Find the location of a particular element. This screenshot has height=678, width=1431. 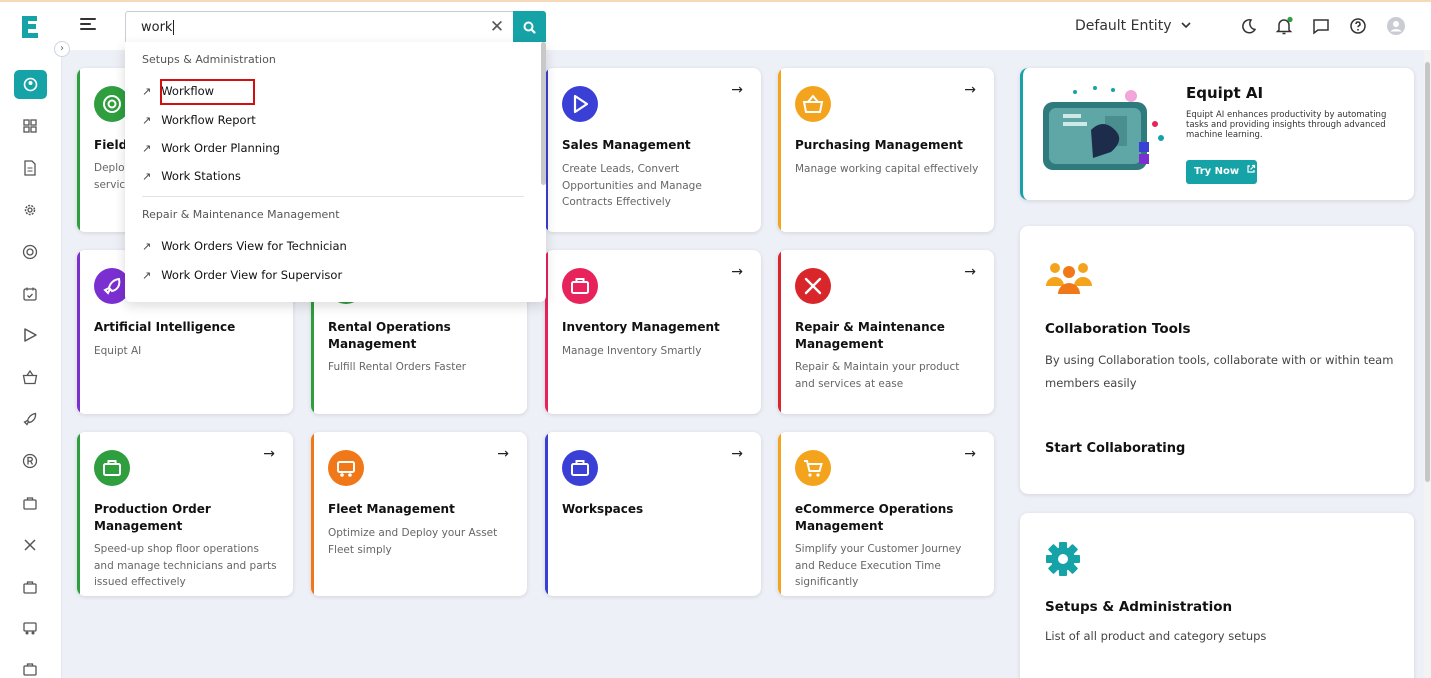

card-description: Equipt AI is located at coordinates (118, 351).